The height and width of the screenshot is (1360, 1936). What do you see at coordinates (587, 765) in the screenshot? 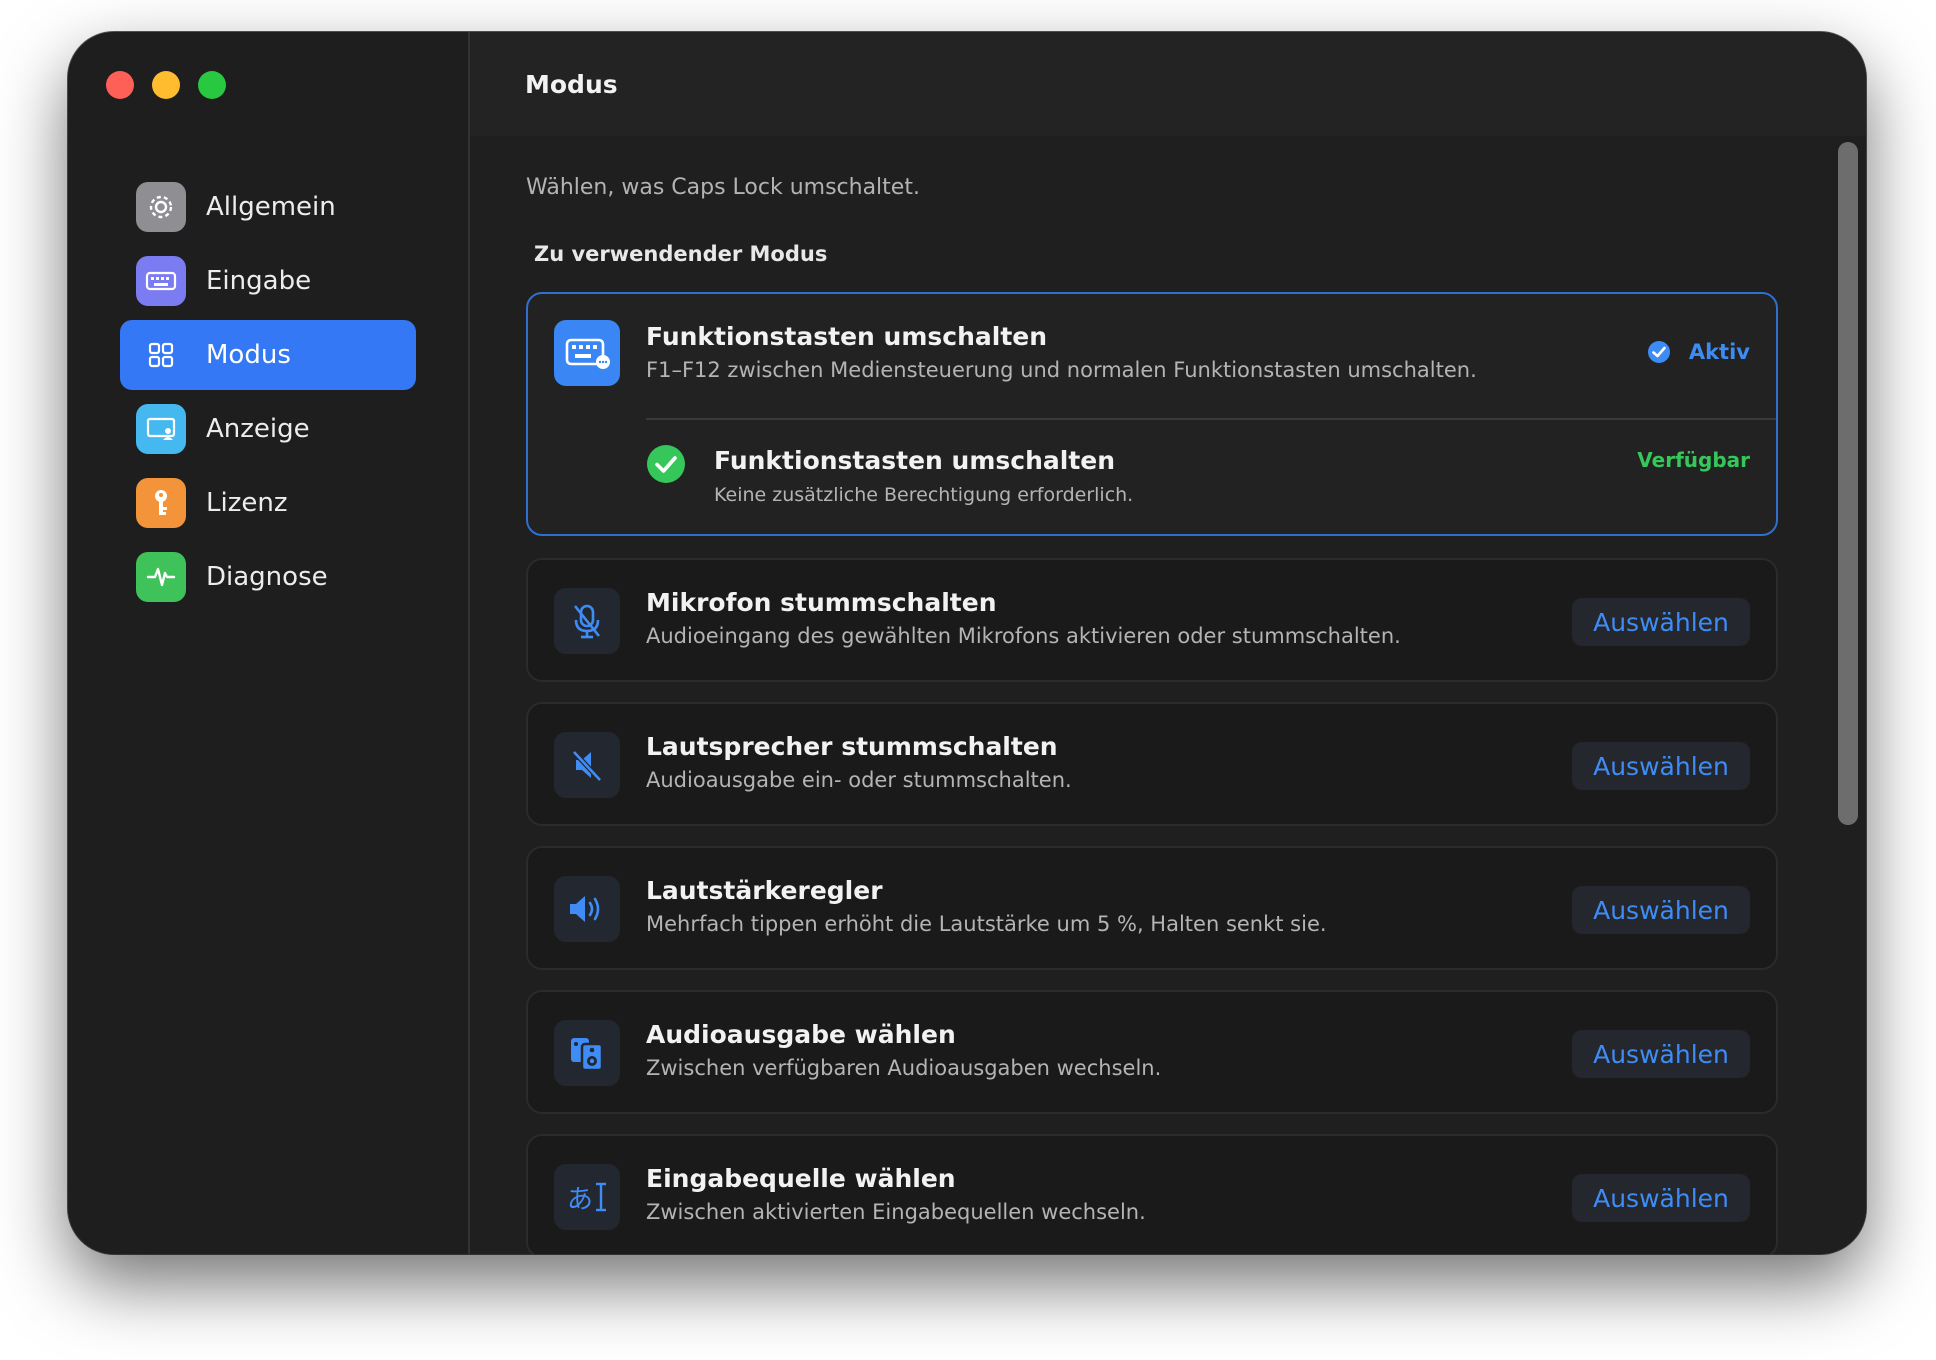
I see `speaker-slash-icon` at bounding box center [587, 765].